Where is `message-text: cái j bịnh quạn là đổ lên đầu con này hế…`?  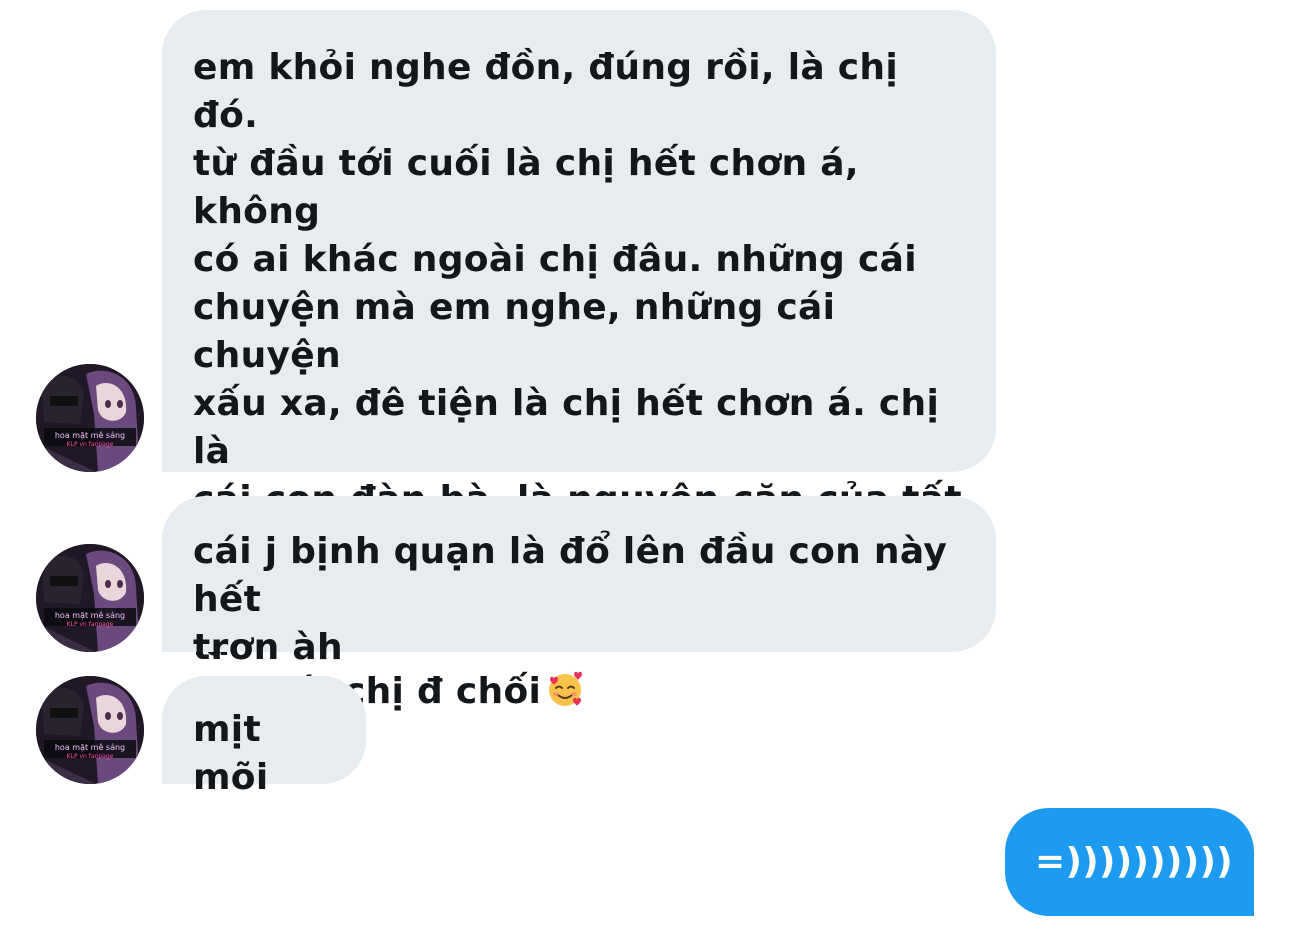
message-text: cái j bịnh quạn là đổ lên đầu con này hế… is located at coordinates (570, 599).